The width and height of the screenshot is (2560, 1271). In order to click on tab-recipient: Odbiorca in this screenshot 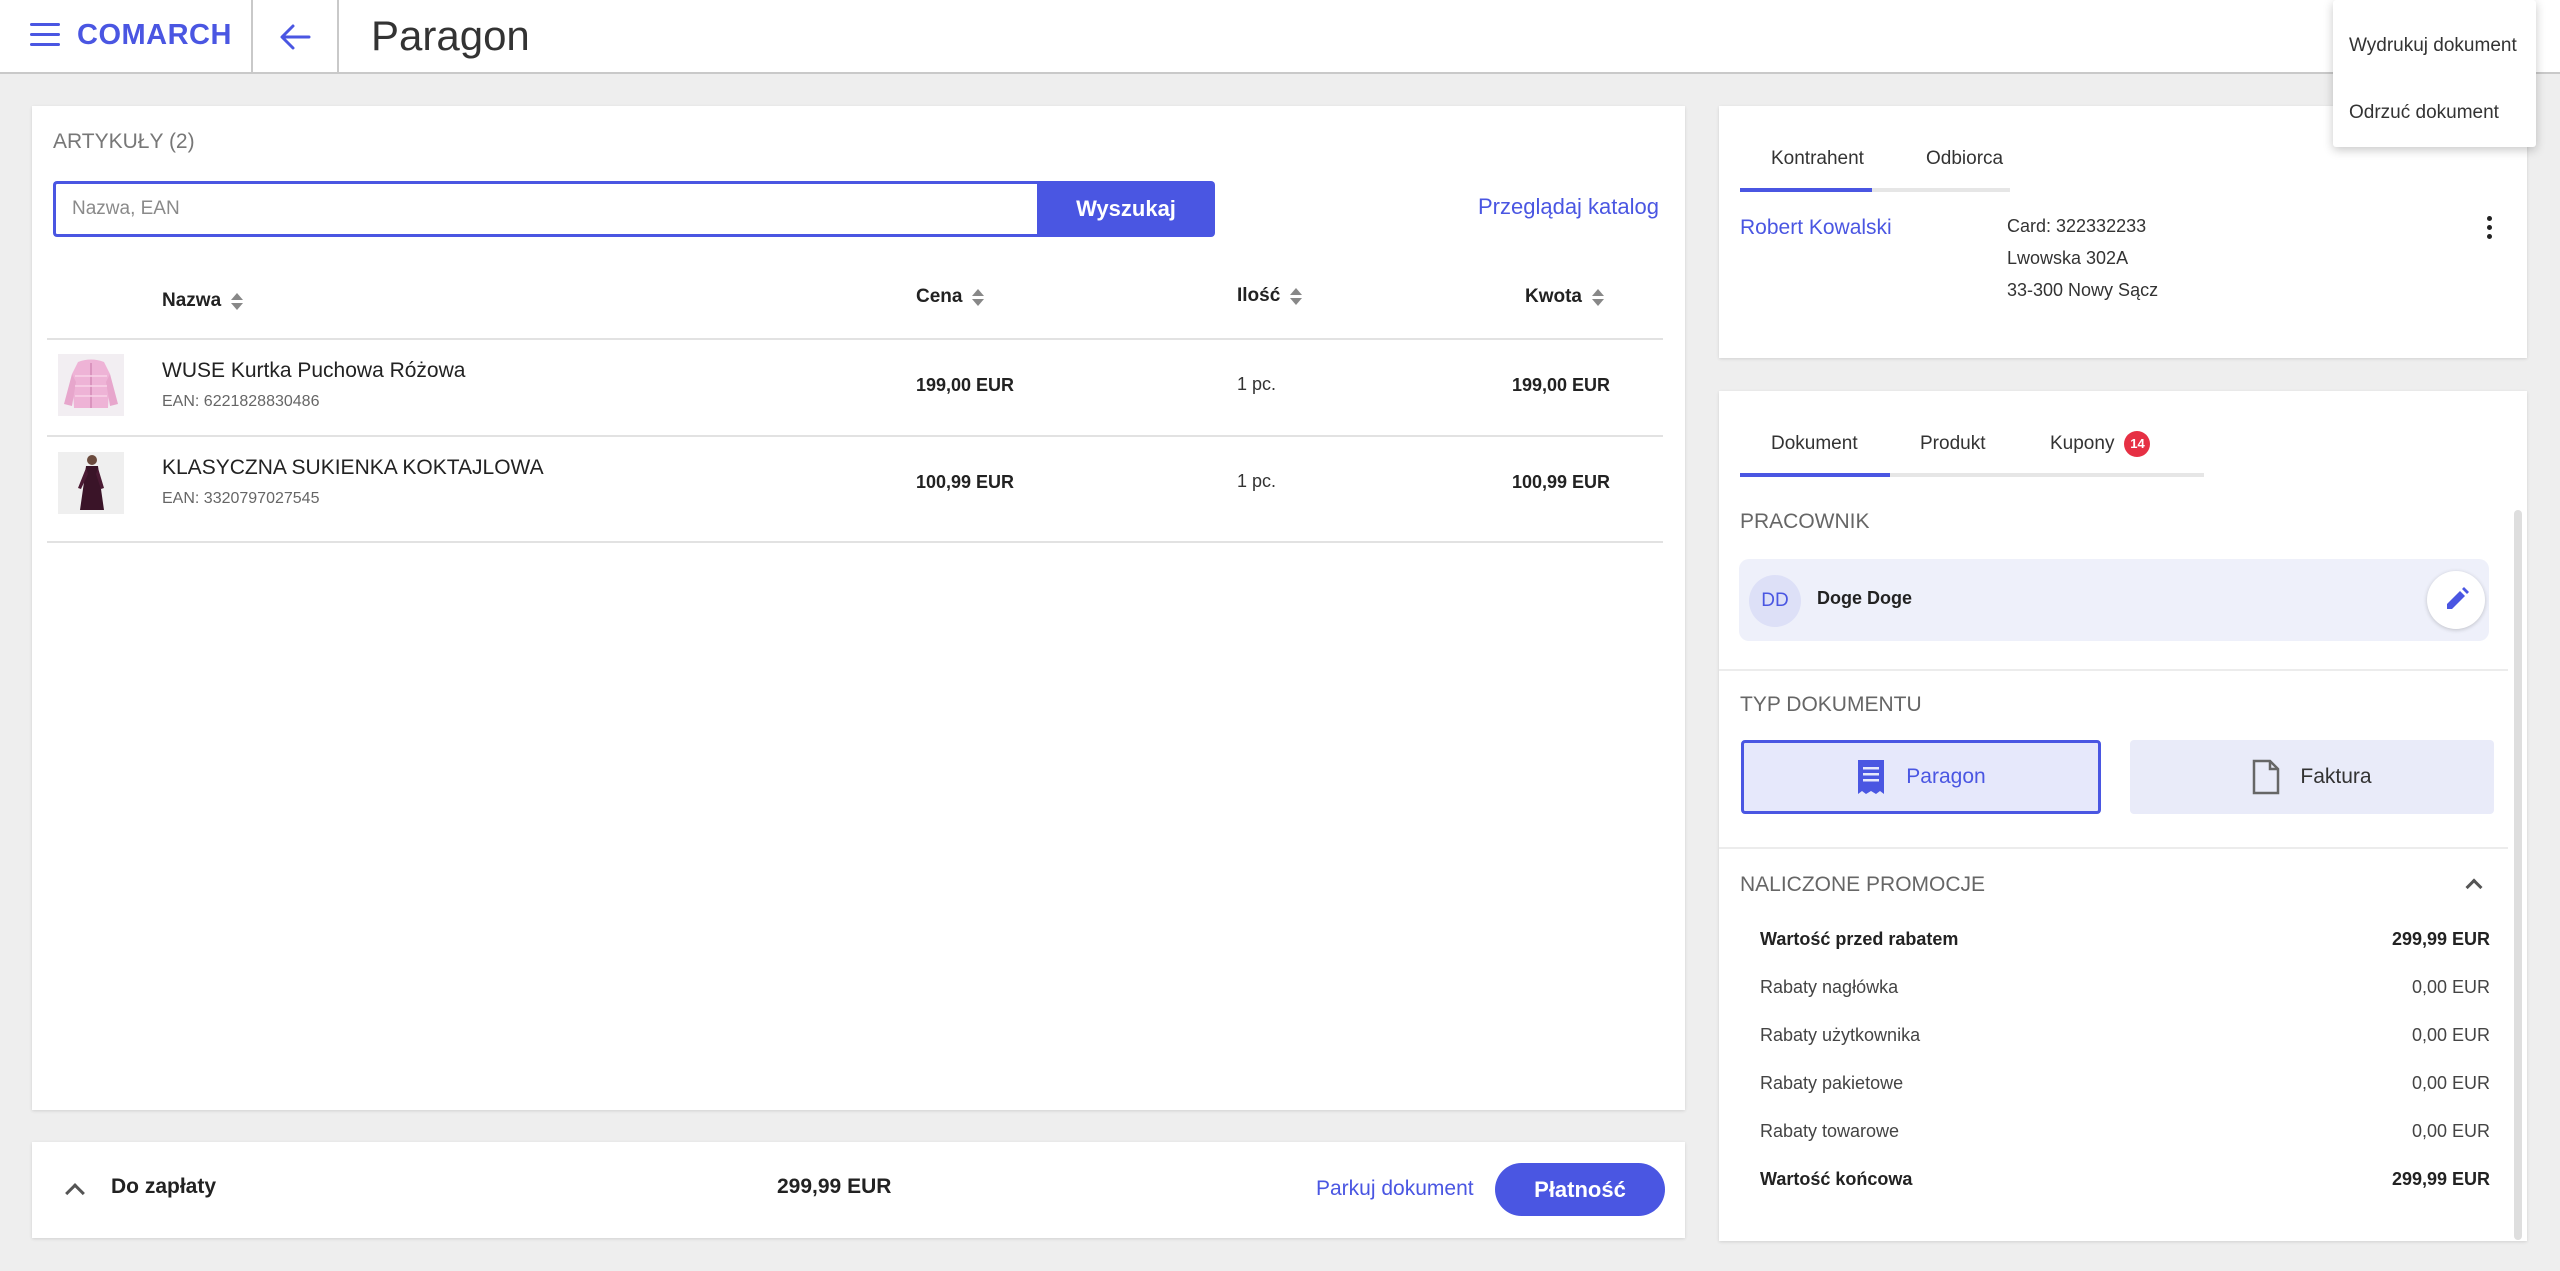, I will do `click(1964, 159)`.